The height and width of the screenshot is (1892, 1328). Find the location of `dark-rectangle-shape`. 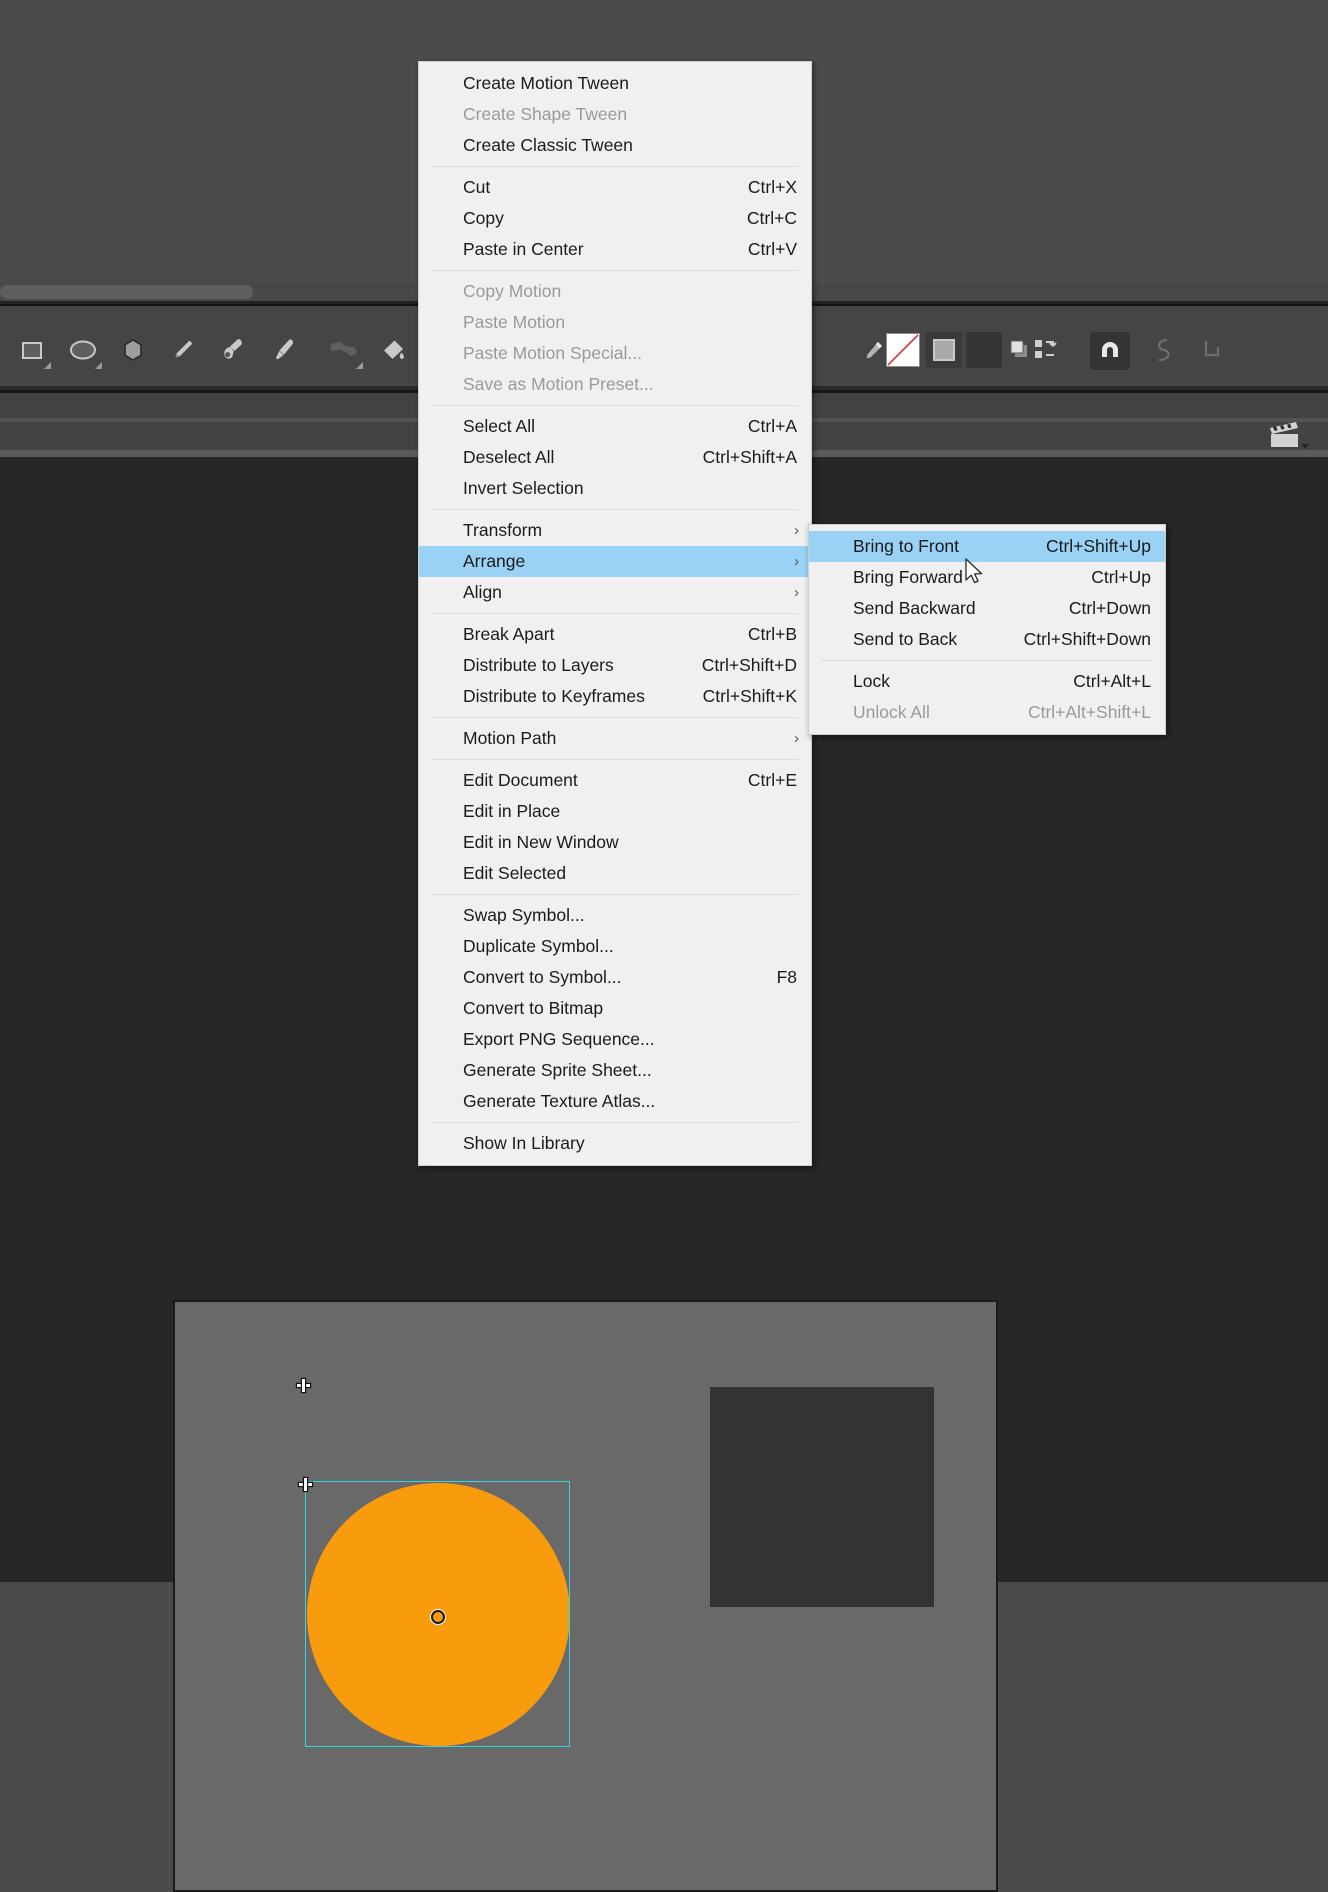

dark-rectangle-shape is located at coordinates (822, 1497).